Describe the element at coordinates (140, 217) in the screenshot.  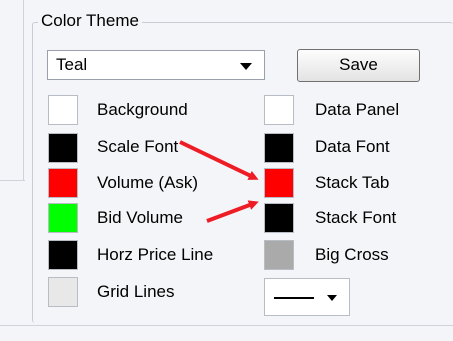
I see `bid-volume-label: Bid Volume` at that location.